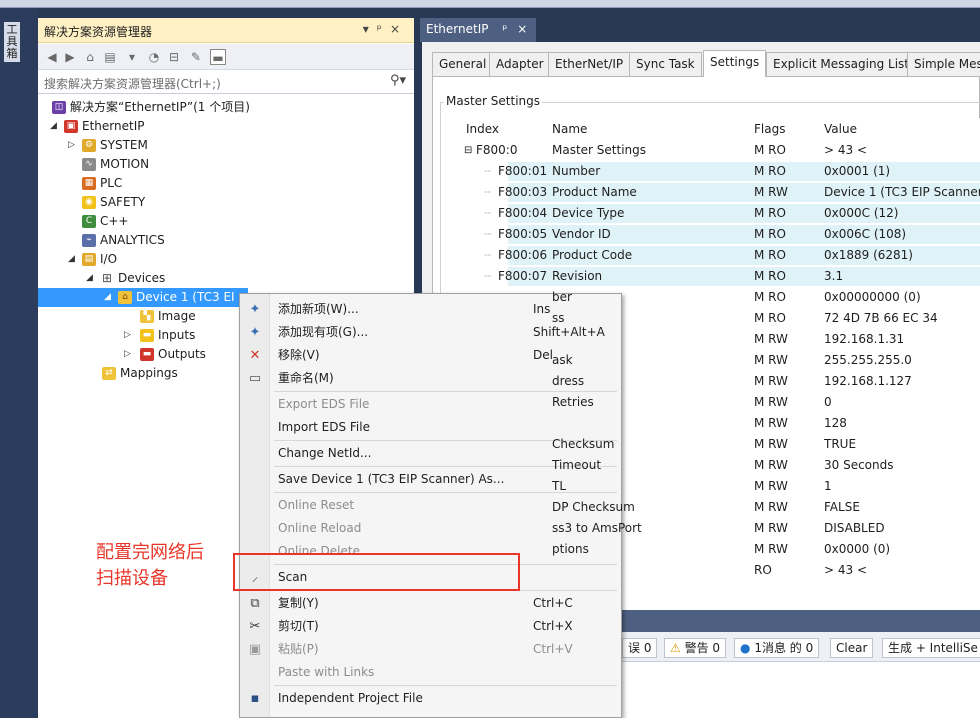  Describe the element at coordinates (763, 570) in the screenshot. I see `cell-flags: RO` at that location.